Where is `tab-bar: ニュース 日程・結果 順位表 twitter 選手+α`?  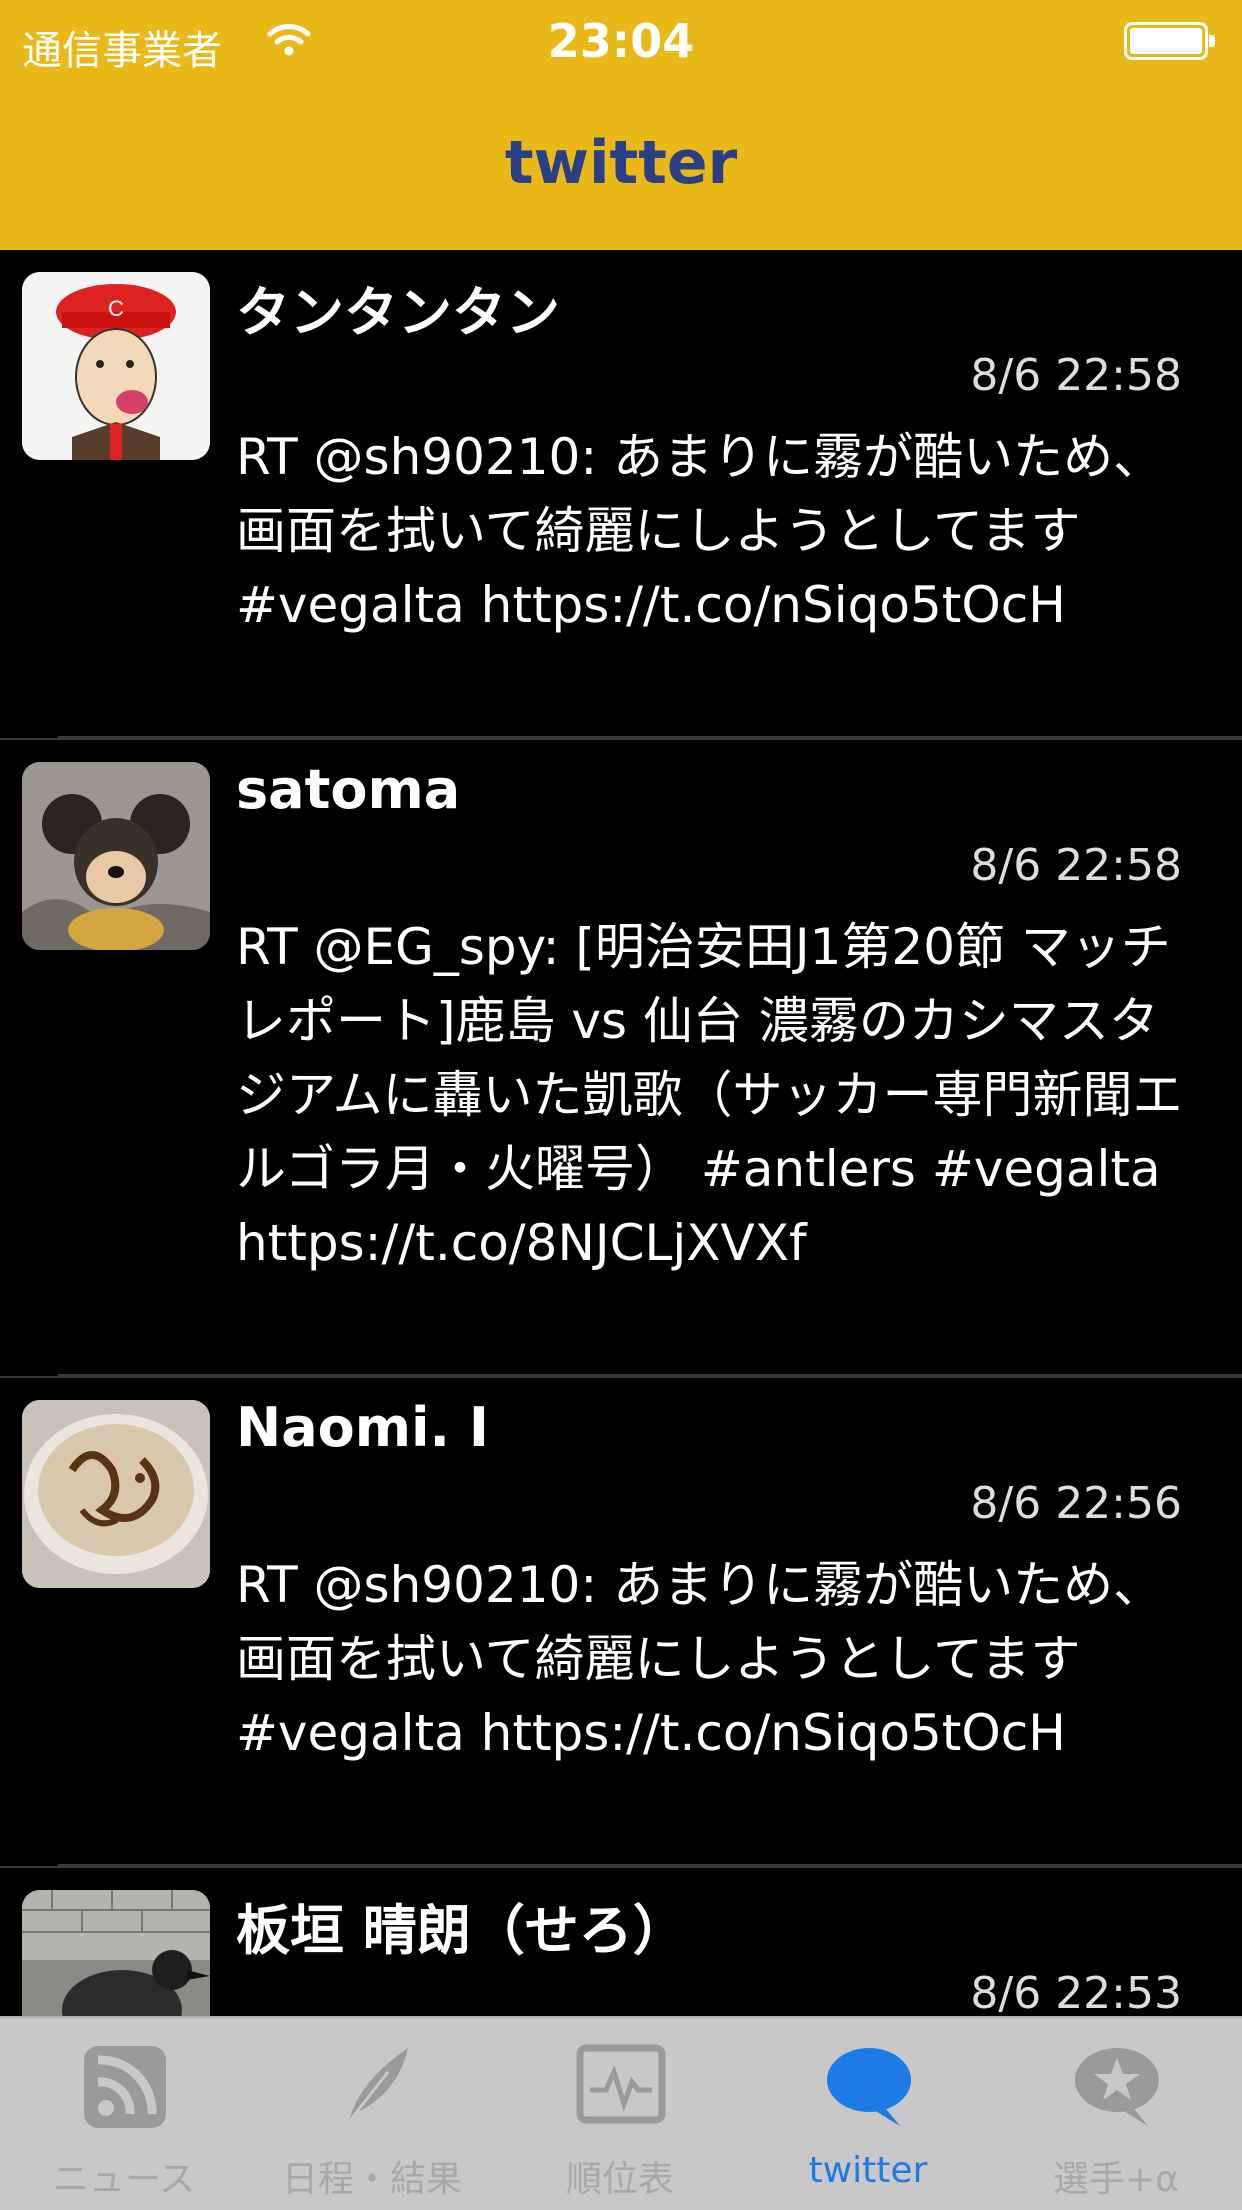 tab-bar: ニュース 日程・結果 順位表 twitter 選手+α is located at coordinates (621, 2113).